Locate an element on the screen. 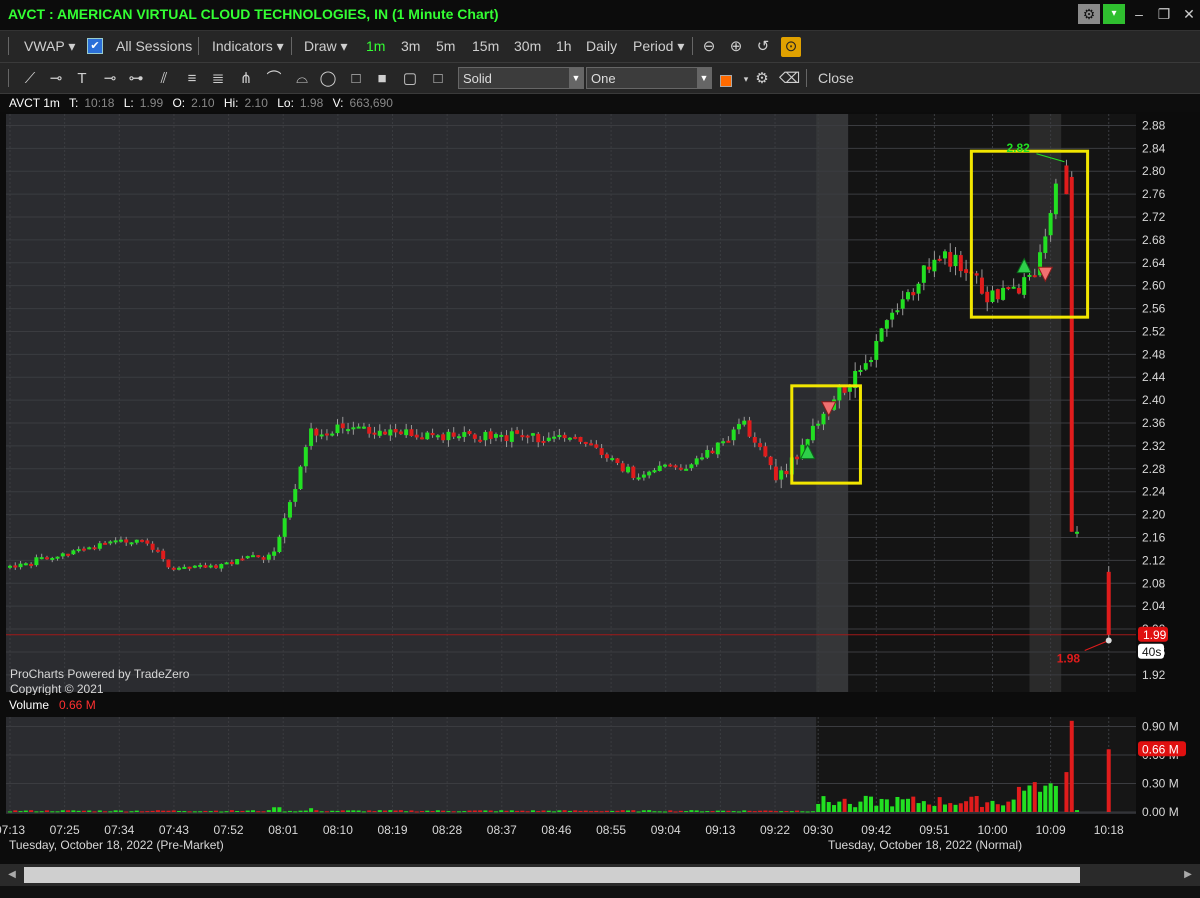 The width and height of the screenshot is (1200, 898). horizontal-scrollbar: ◀ ▶ is located at coordinates (600, 875).